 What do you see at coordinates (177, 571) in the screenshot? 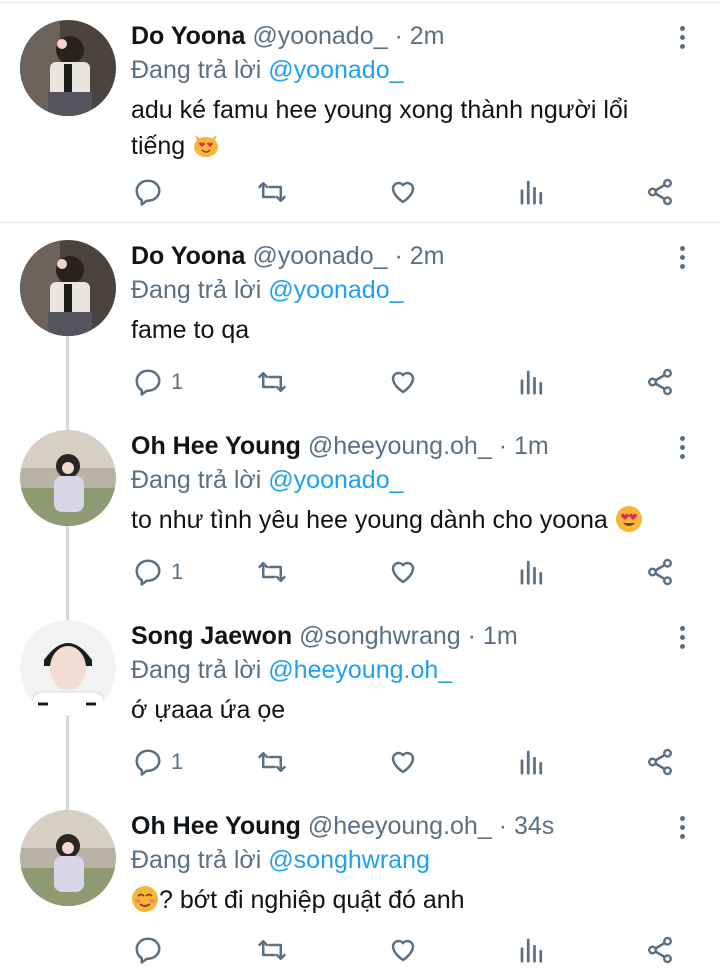
I see `reply-count: 1` at bounding box center [177, 571].